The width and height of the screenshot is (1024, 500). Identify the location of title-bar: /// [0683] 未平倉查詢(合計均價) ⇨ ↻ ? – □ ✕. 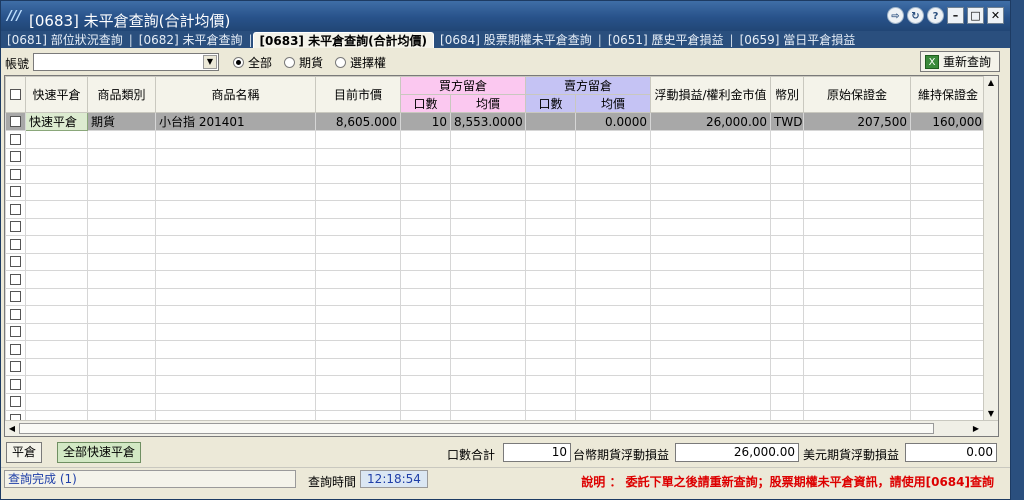
(505, 16).